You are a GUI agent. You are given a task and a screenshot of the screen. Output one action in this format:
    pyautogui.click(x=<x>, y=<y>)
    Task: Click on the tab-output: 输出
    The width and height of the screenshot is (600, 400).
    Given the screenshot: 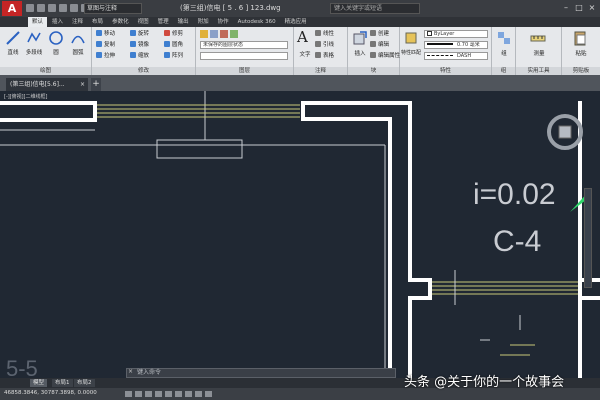 What is the action you would take?
    pyautogui.click(x=183, y=22)
    